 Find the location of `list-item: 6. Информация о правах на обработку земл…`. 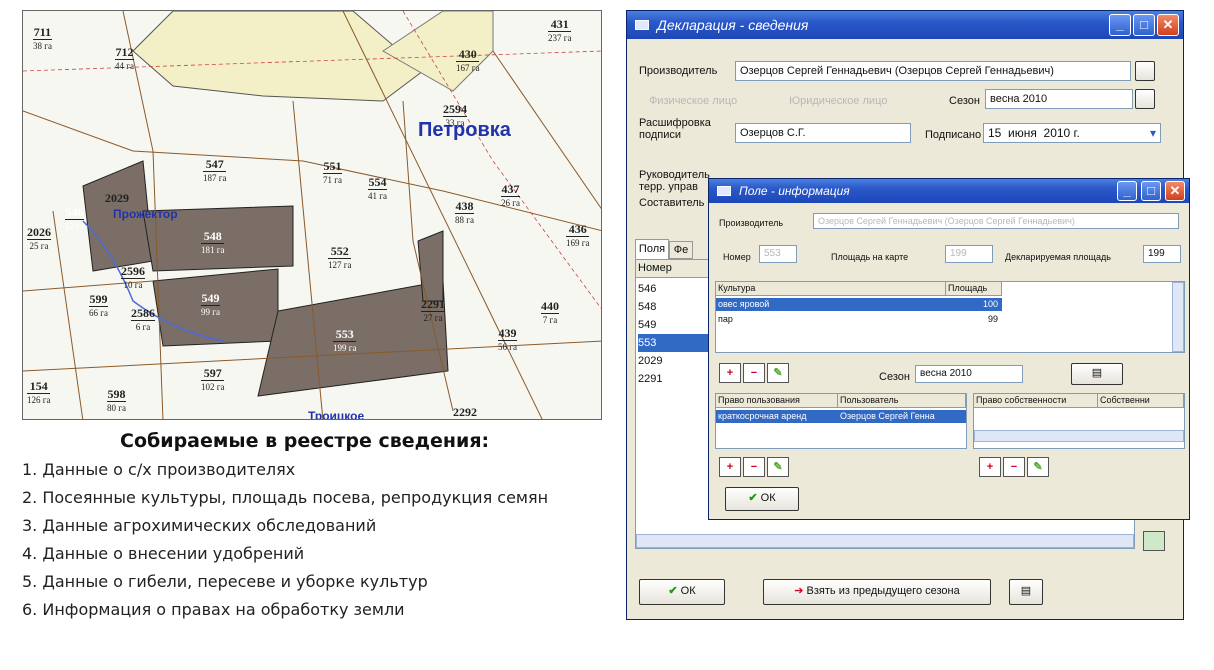

list-item: 6. Информация о правах на обработку земл… is located at coordinates (213, 609).